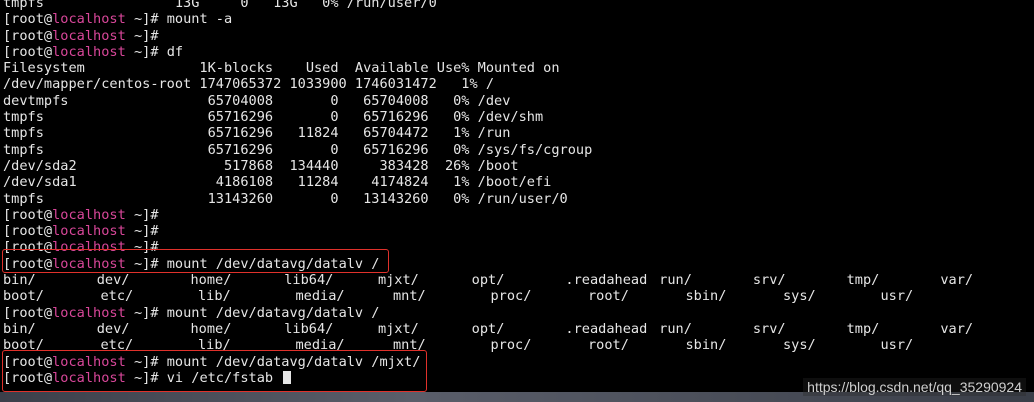 This screenshot has height=402, width=1034. Describe the element at coordinates (154, 51) in the screenshot. I see `command-text: ~]# df` at that location.